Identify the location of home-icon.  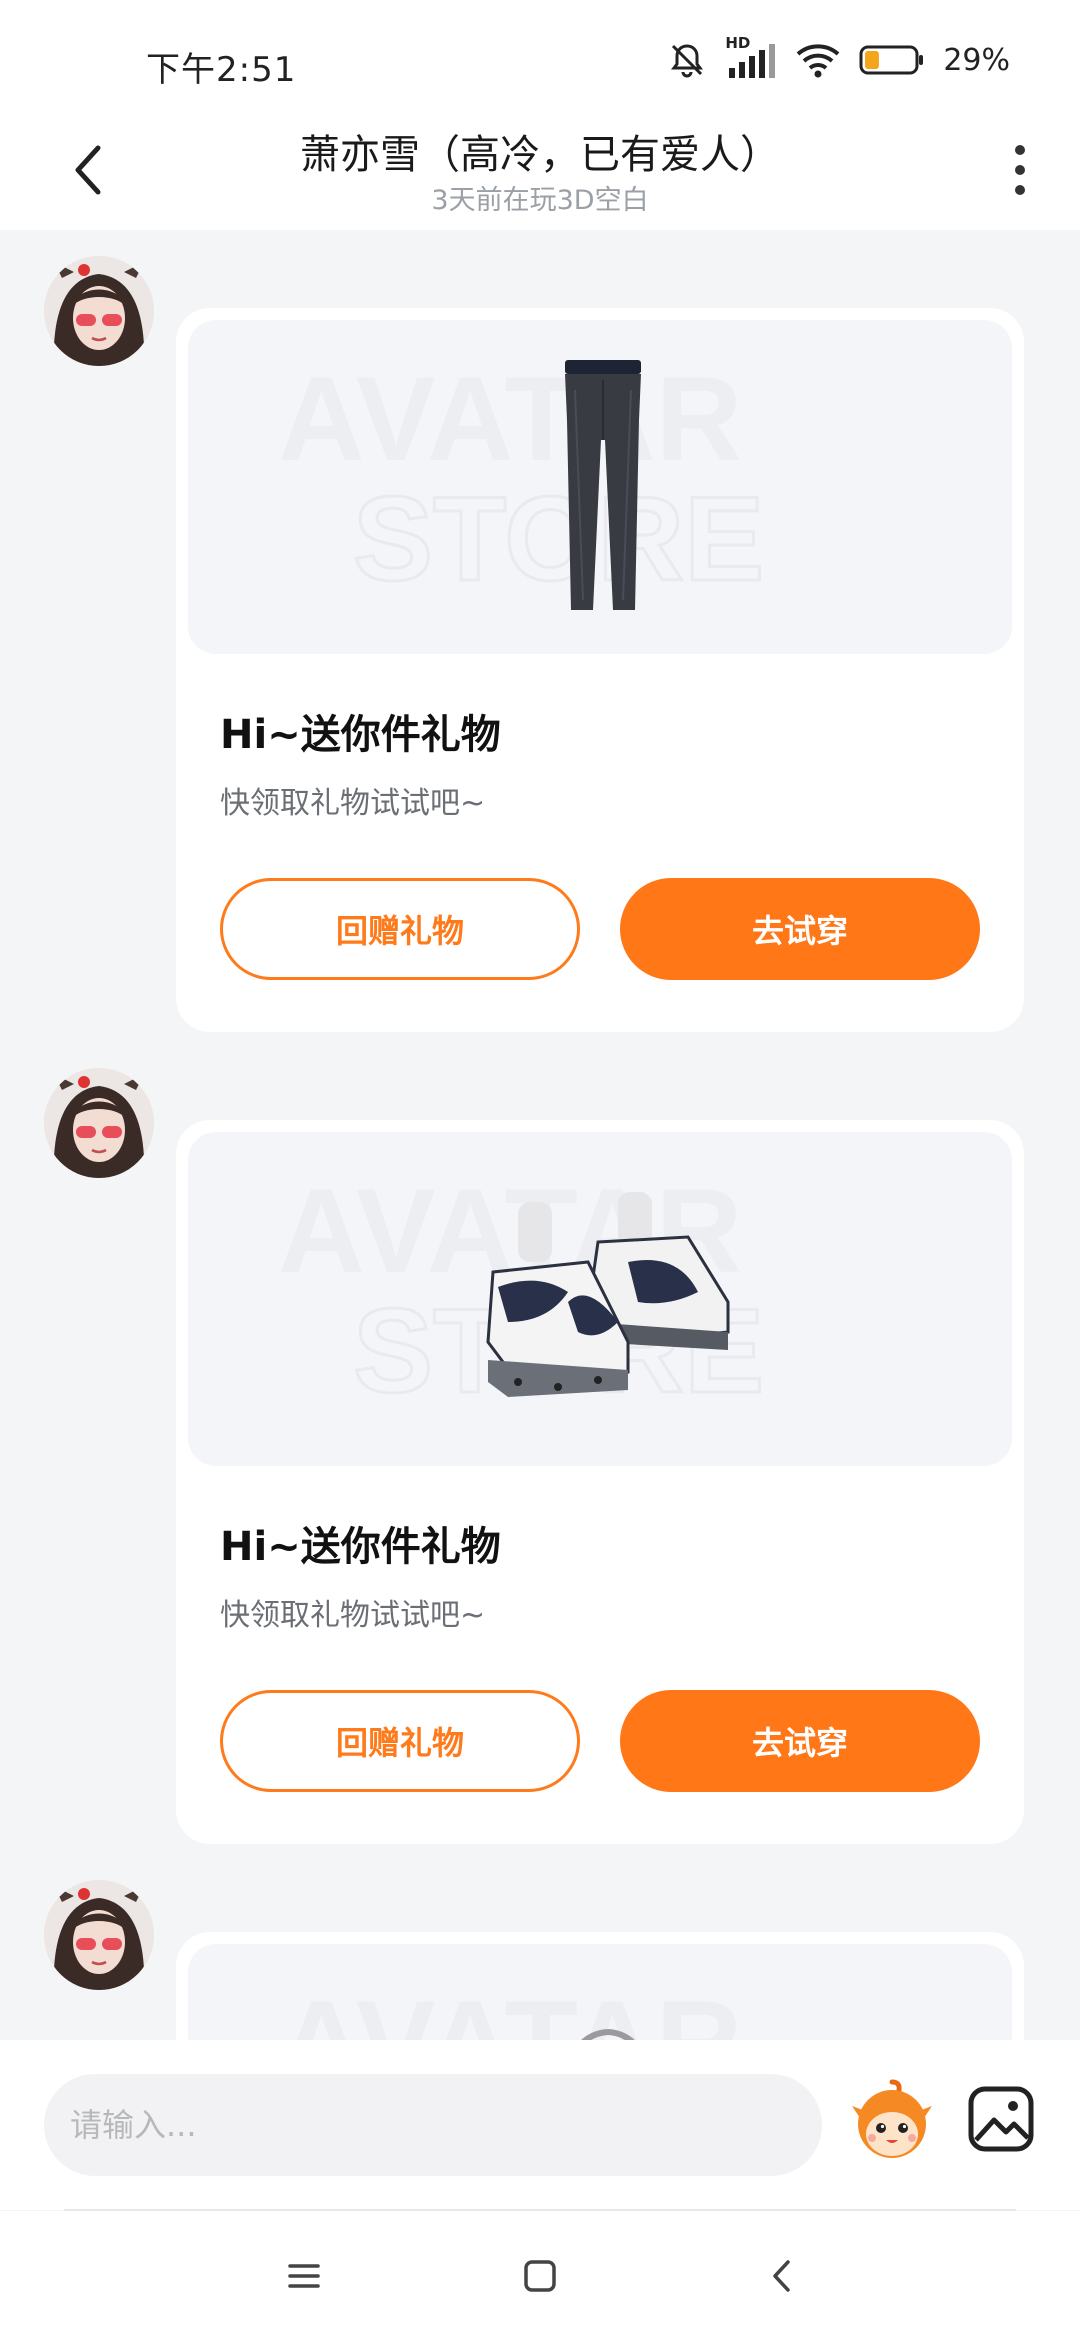
(540, 2276).